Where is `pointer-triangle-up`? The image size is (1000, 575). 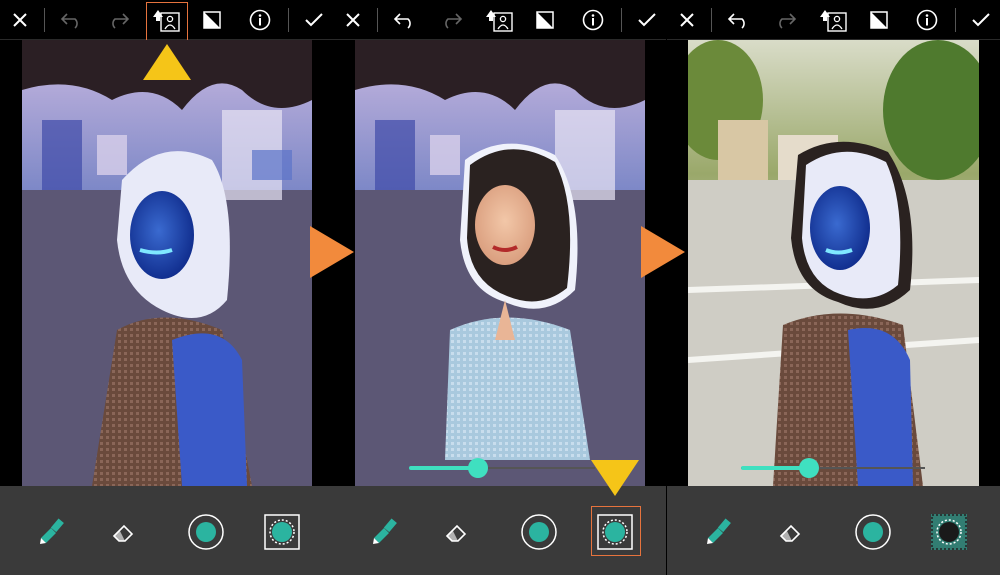
pointer-triangle-up is located at coordinates (167, 62).